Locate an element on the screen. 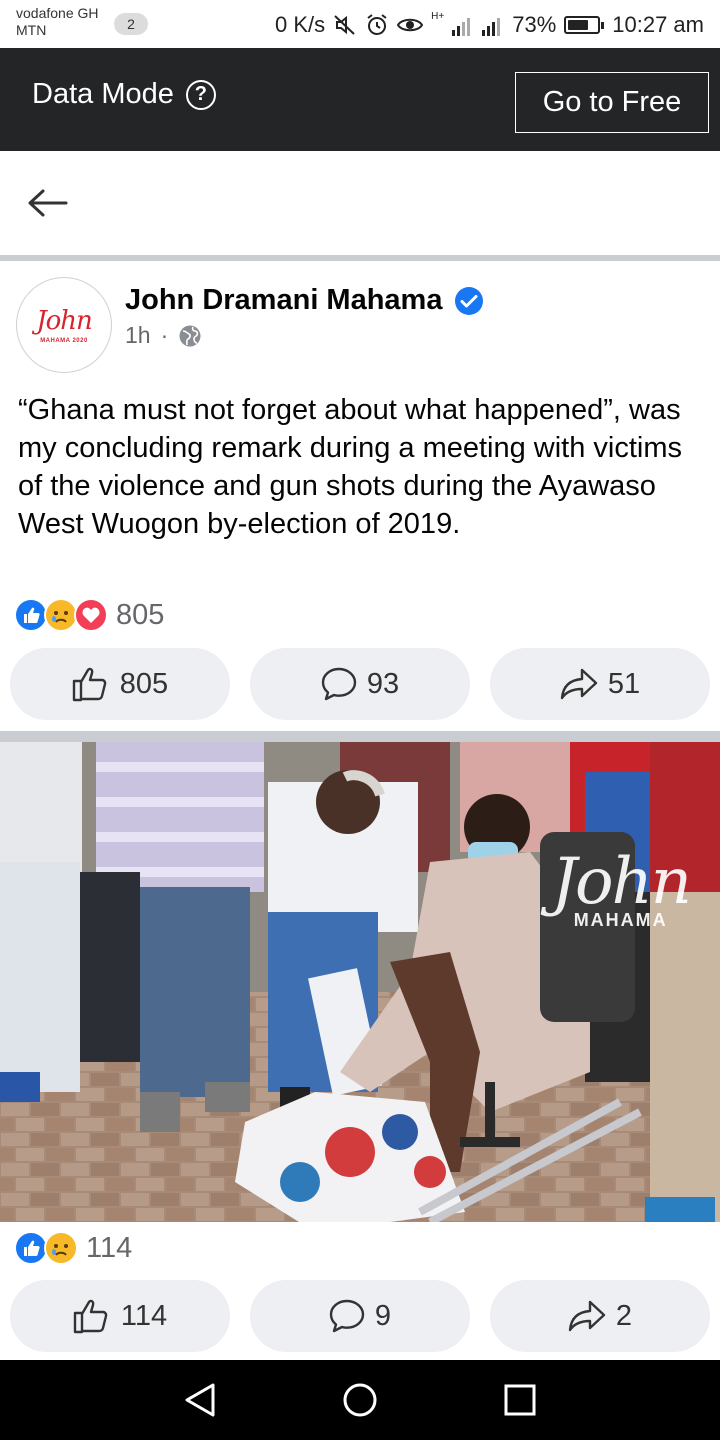  photo-share-button: 2 is located at coordinates (600, 1316).